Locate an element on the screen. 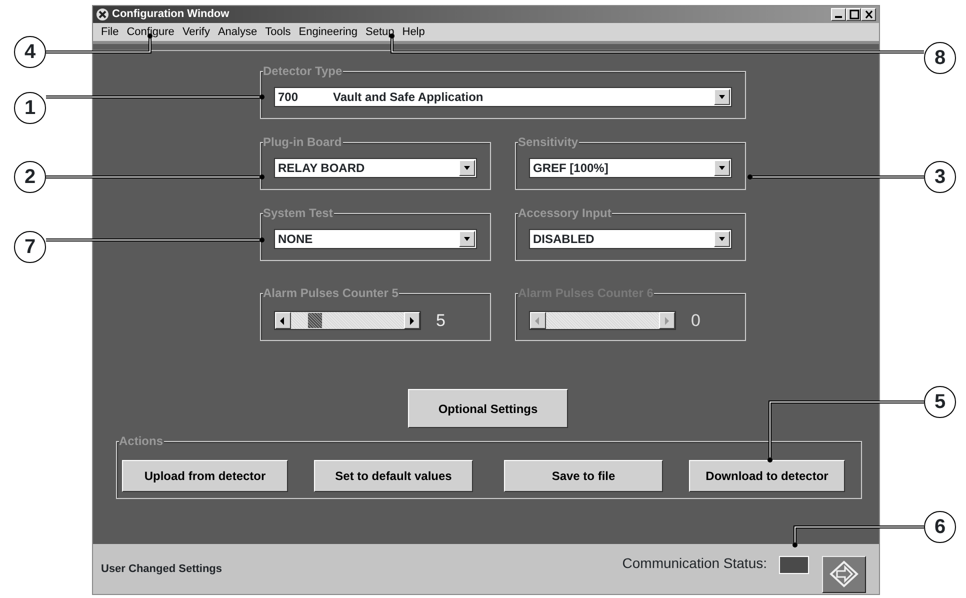 Image resolution: width=966 pixels, height=598 pixels. menu-item: Verify is located at coordinates (196, 32).